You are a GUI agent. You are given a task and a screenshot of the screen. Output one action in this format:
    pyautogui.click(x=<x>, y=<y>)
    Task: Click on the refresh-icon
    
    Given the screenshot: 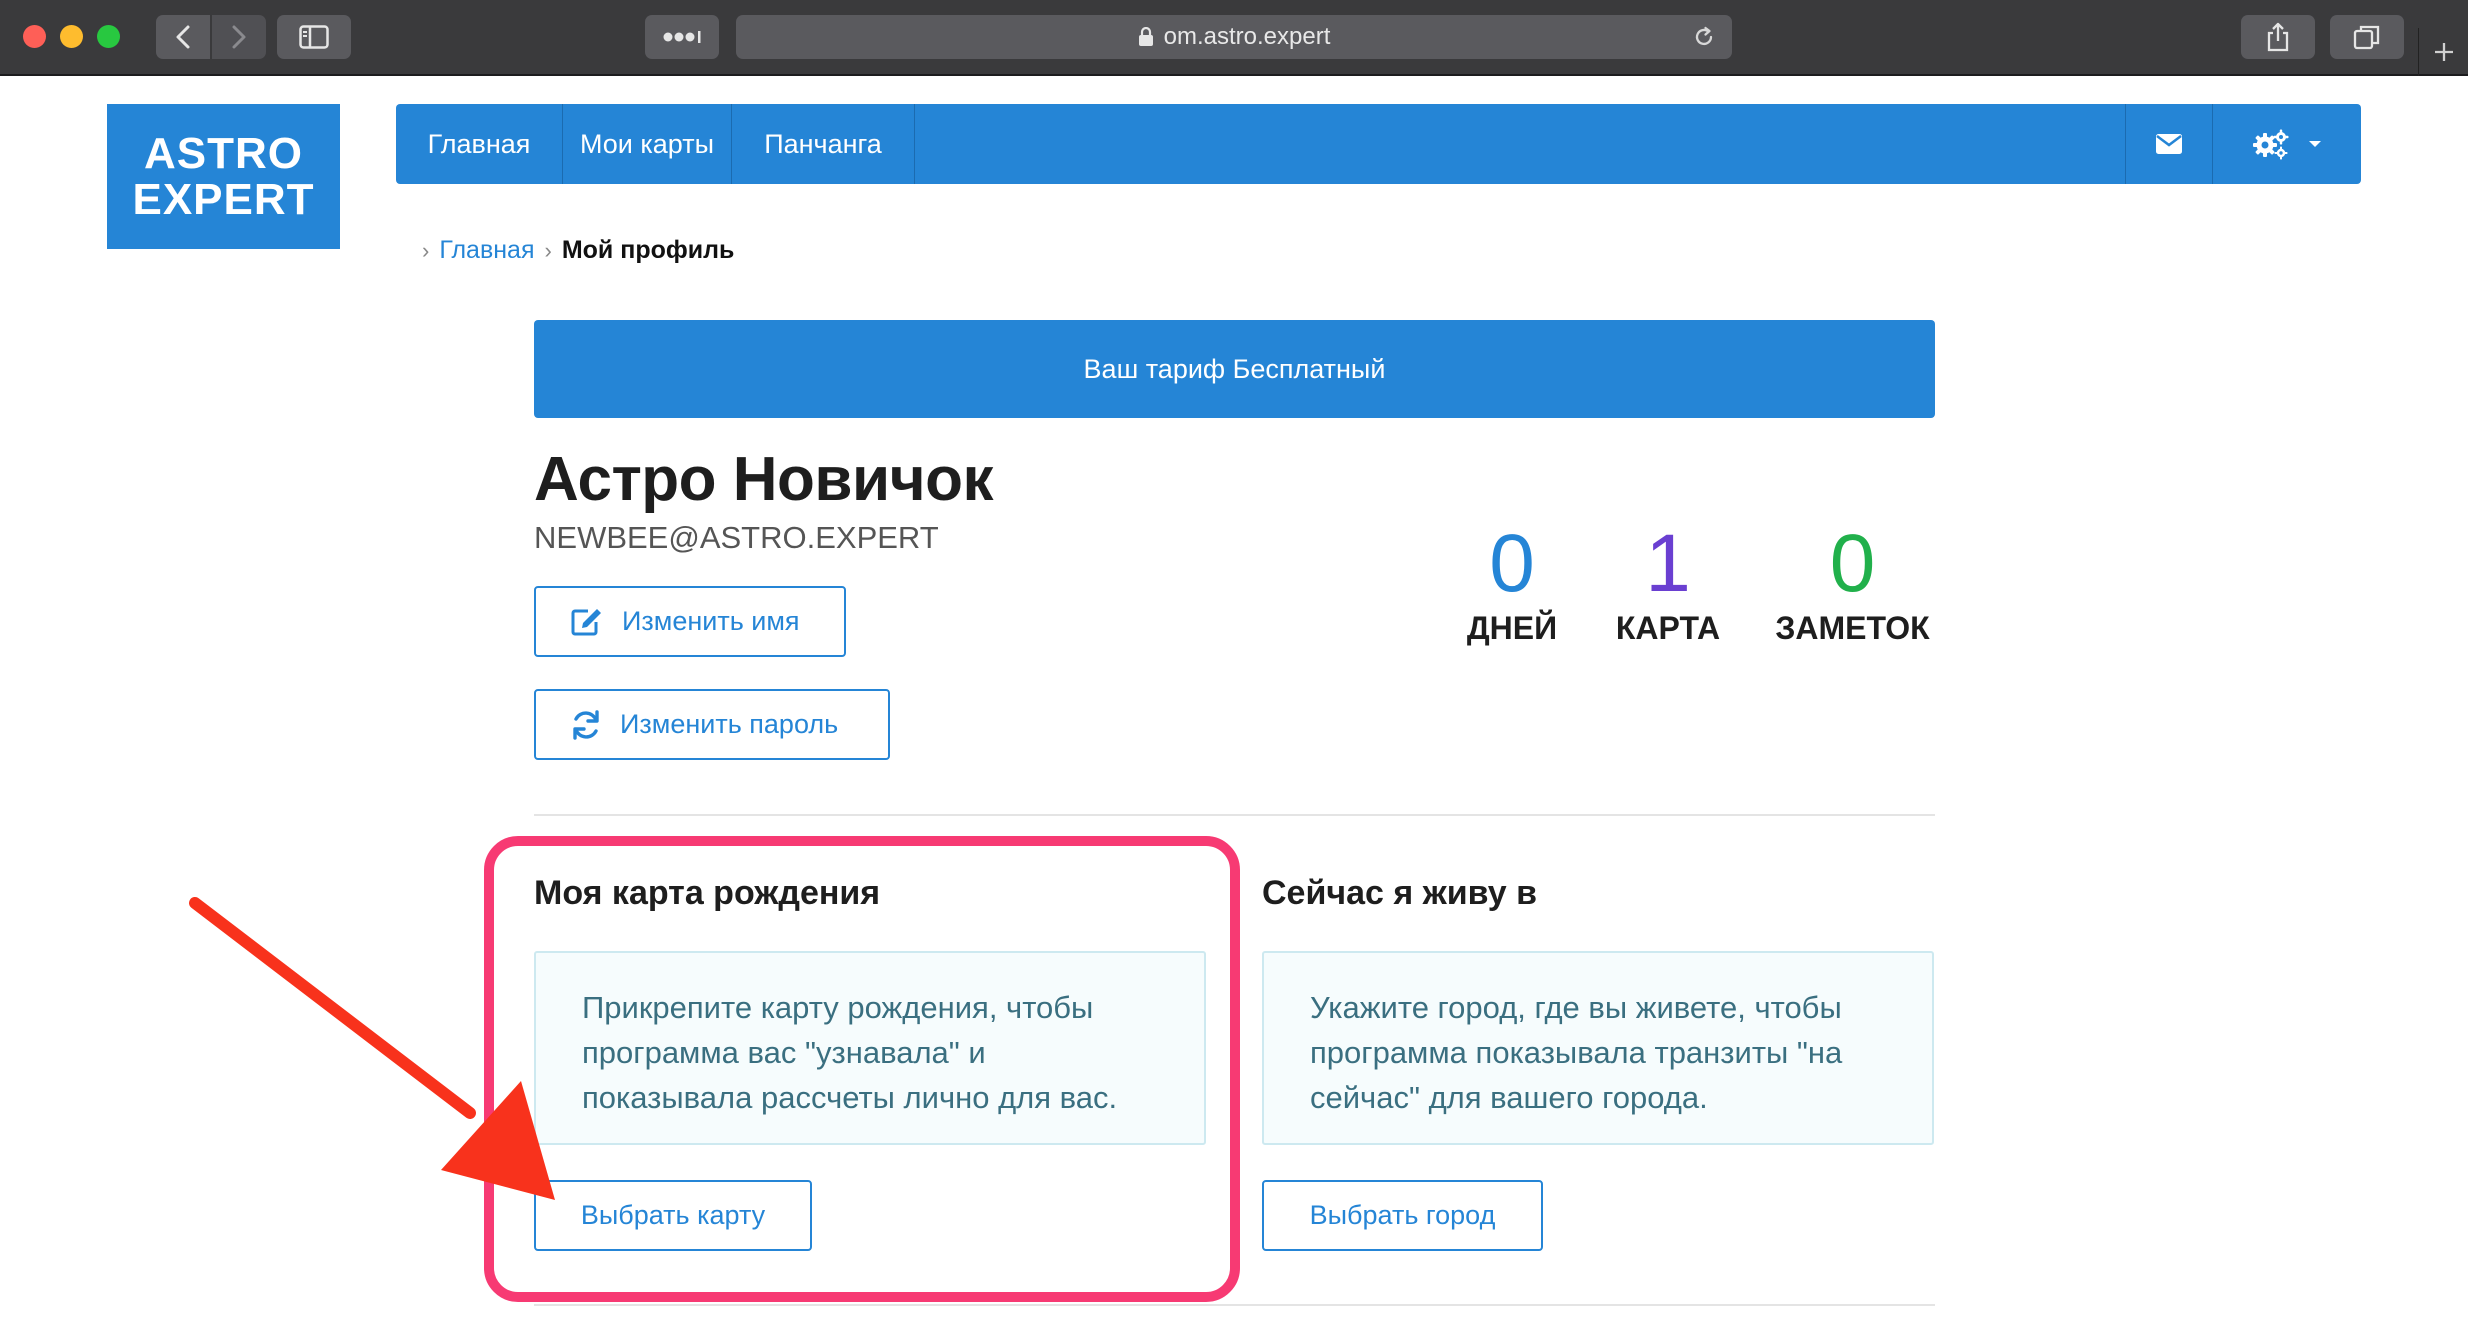 What is the action you would take?
    pyautogui.click(x=586, y=724)
    